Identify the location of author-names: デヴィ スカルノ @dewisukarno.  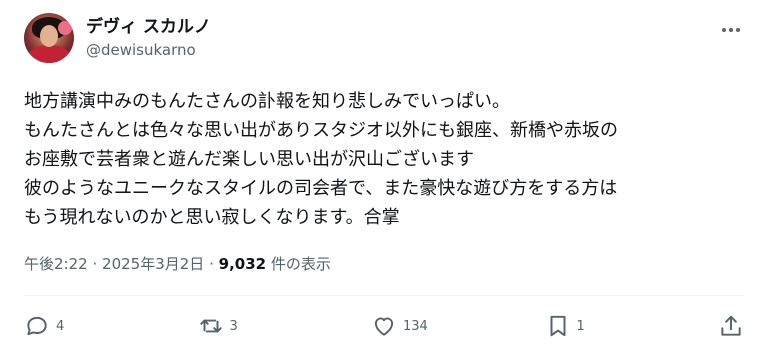
(148, 38).